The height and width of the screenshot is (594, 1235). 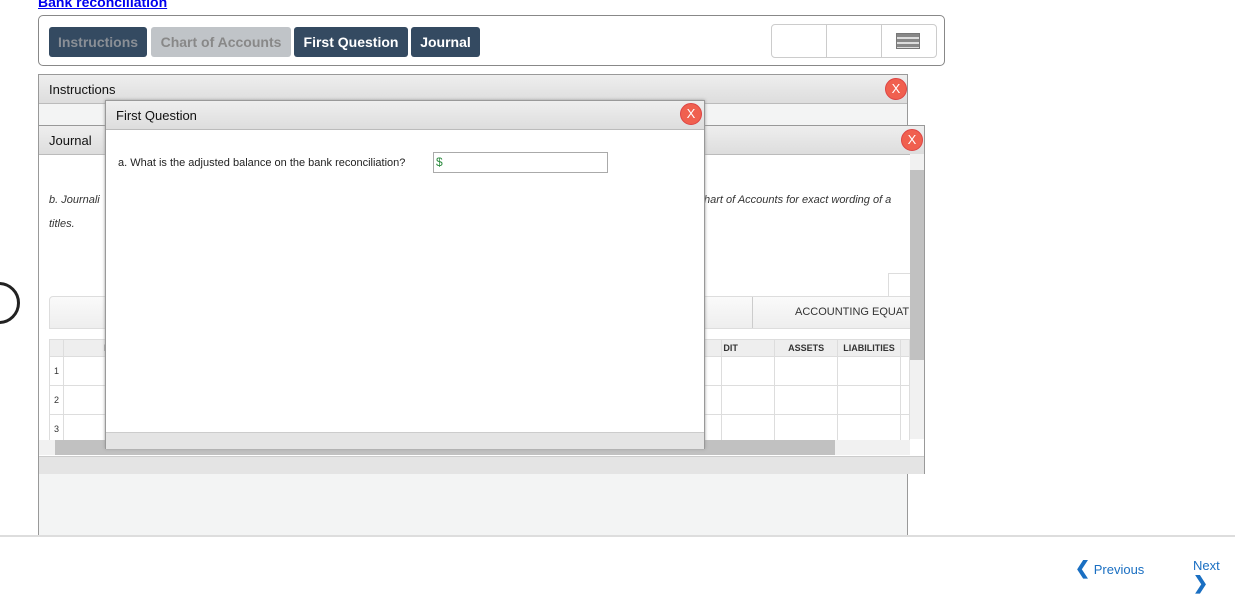 What do you see at coordinates (439, 162) in the screenshot?
I see `currency-symbol: $` at bounding box center [439, 162].